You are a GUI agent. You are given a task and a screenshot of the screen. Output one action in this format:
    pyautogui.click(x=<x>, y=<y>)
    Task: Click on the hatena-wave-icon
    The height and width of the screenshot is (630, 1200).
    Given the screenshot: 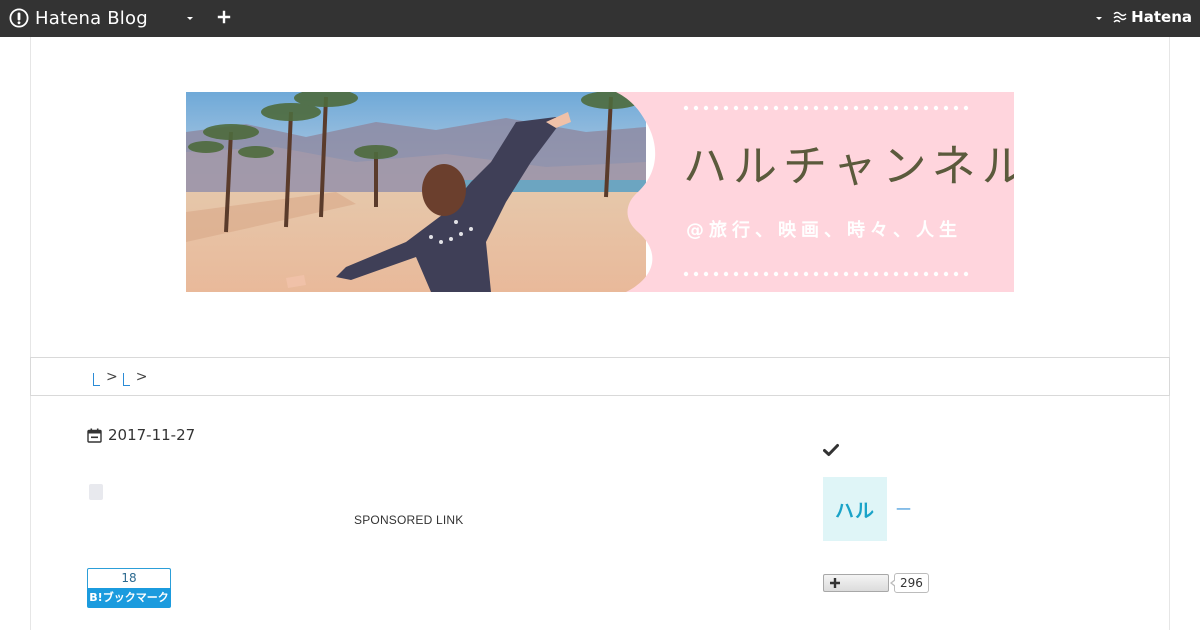 What is the action you would take?
    pyautogui.click(x=1120, y=17)
    